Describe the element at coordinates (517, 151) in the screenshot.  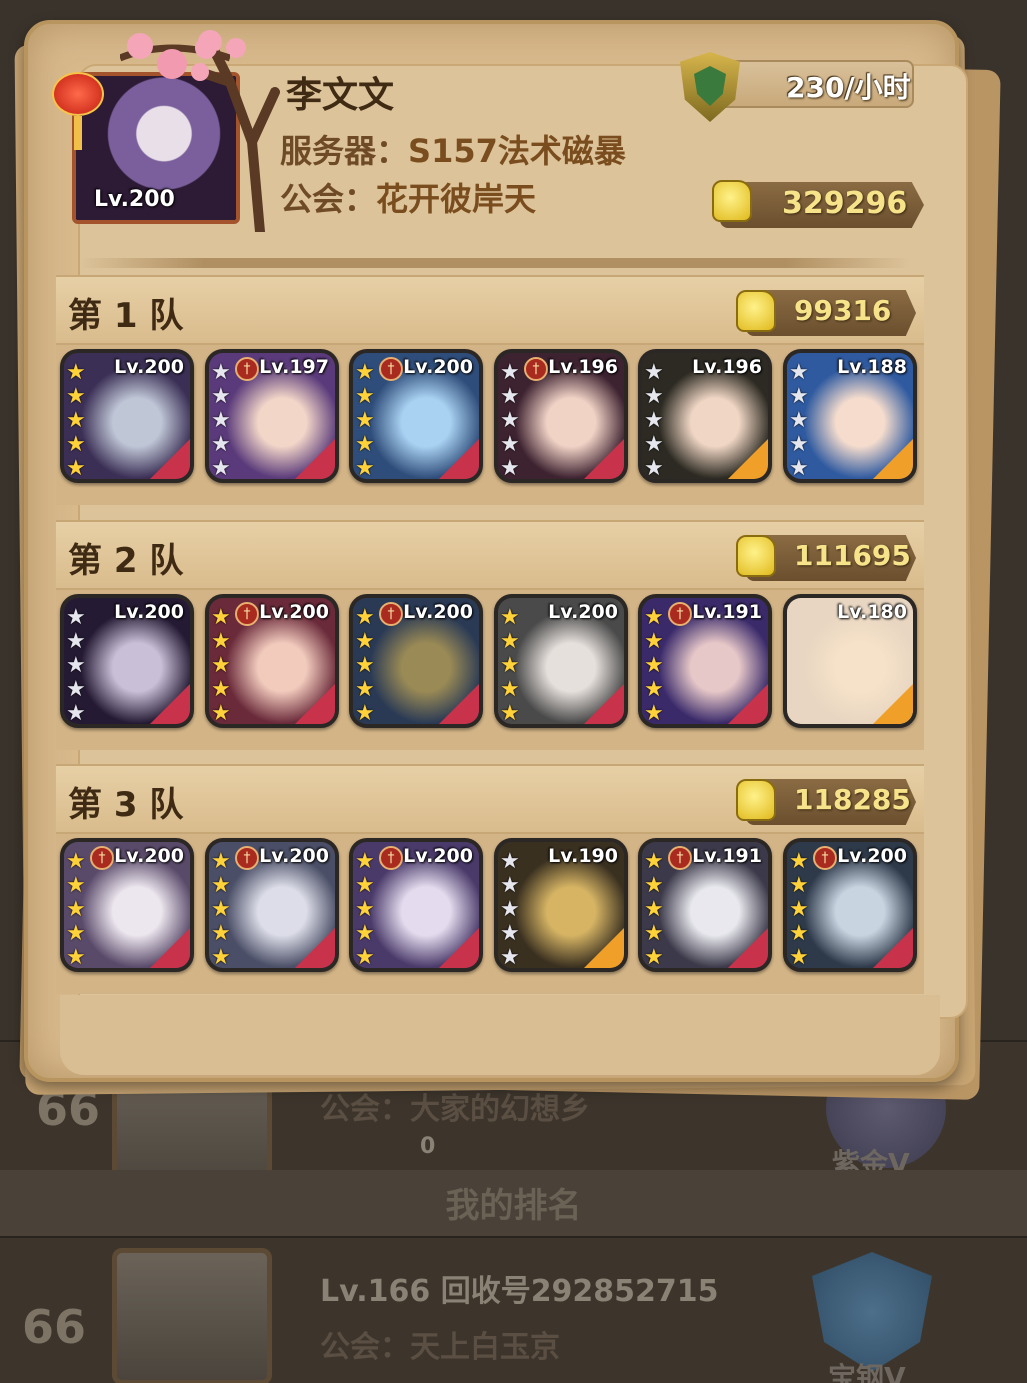
I see `server-value: S157法术磁暴` at that location.